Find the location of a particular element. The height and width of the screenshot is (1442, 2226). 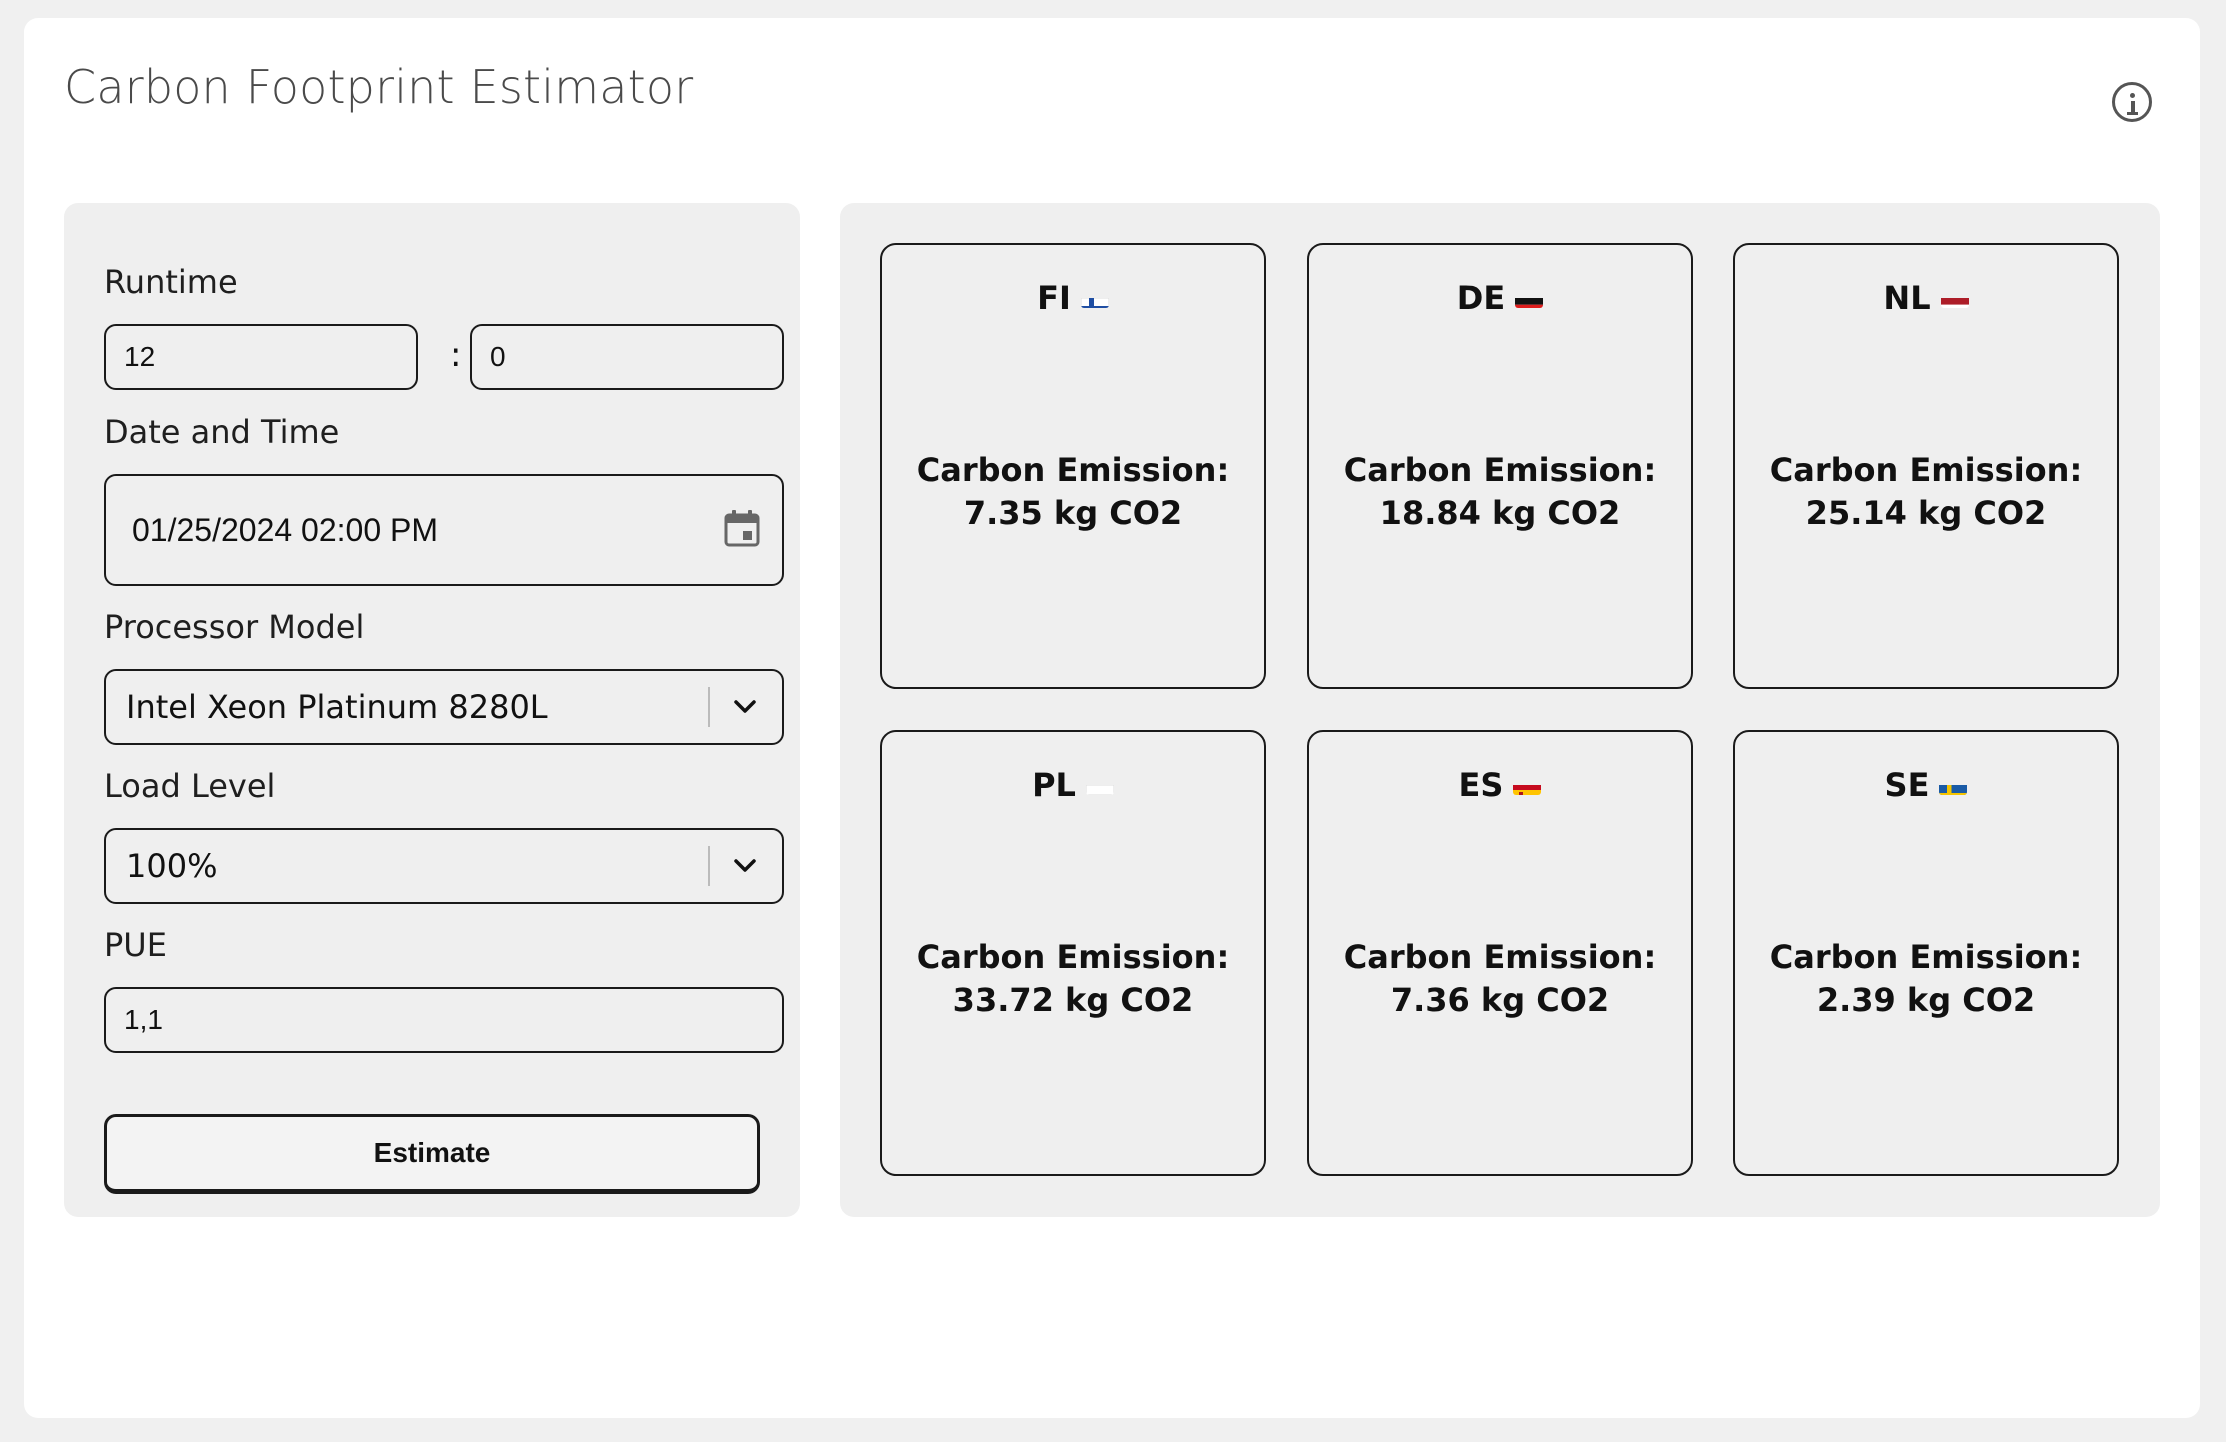

load-level-label: Load Level is located at coordinates (190, 786).